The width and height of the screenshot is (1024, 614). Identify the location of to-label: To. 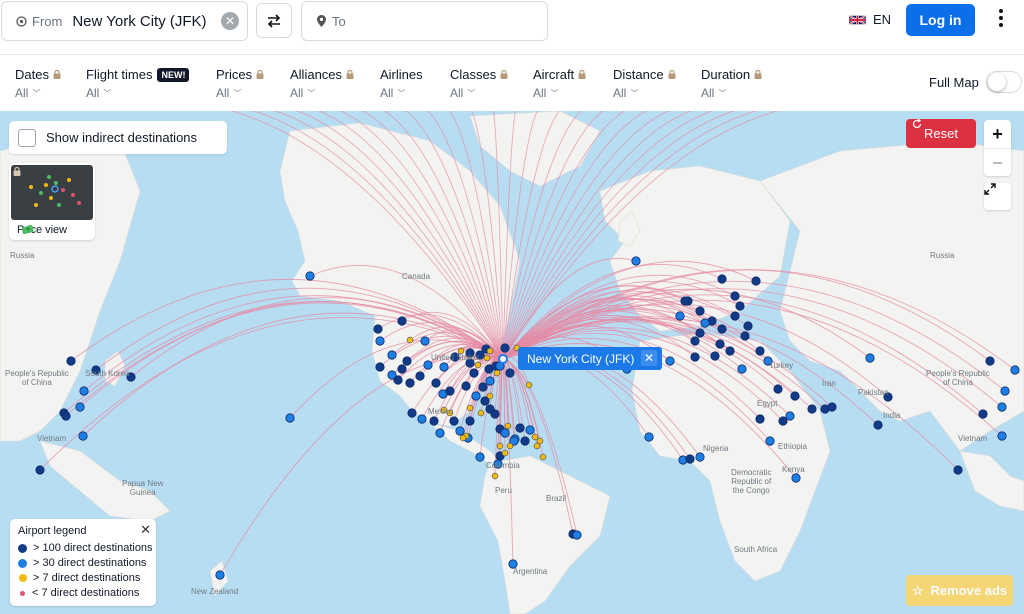
(339, 21).